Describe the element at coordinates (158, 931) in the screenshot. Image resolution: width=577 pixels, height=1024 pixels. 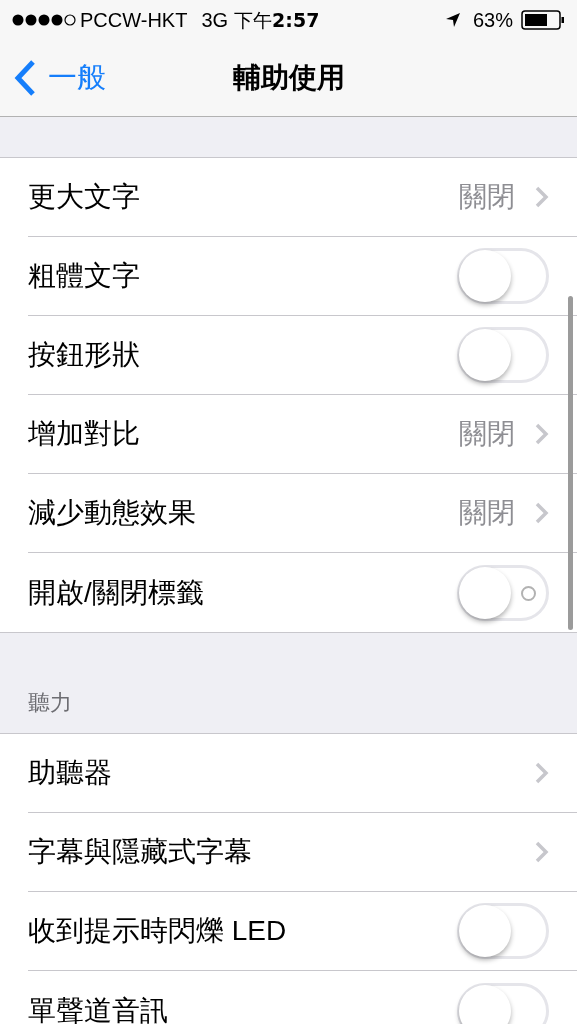
I see `setting-label: 收到提示時閃爍 LED` at that location.